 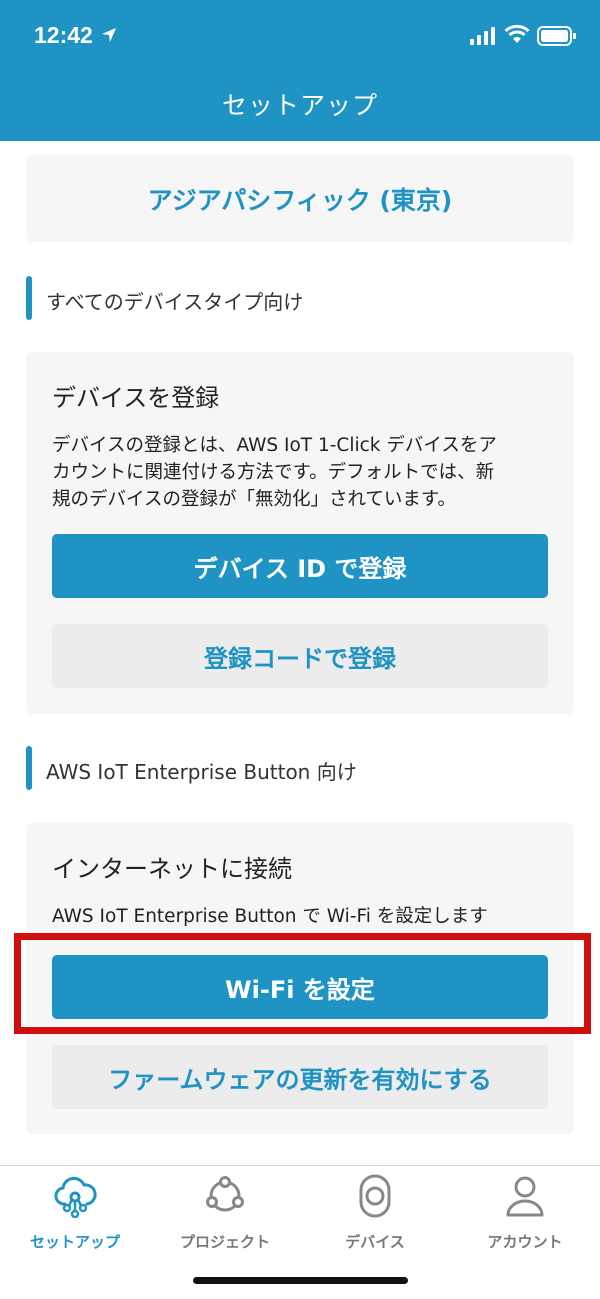 I want to click on tab-label: デバイス, so click(x=375, y=1242).